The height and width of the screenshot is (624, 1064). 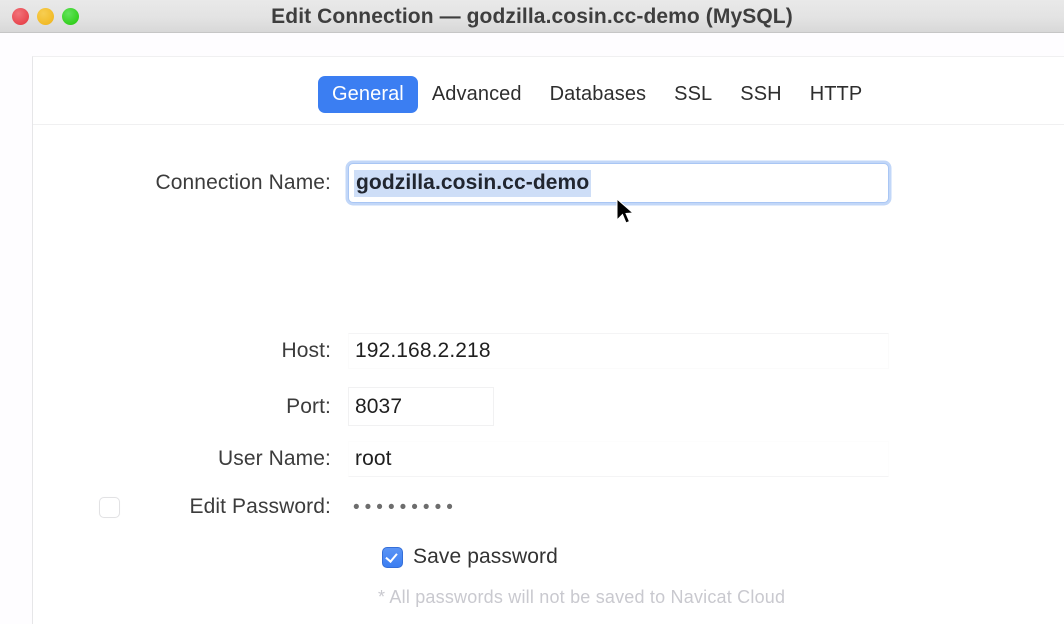 I want to click on user-name-label: User Name:, so click(x=274, y=458).